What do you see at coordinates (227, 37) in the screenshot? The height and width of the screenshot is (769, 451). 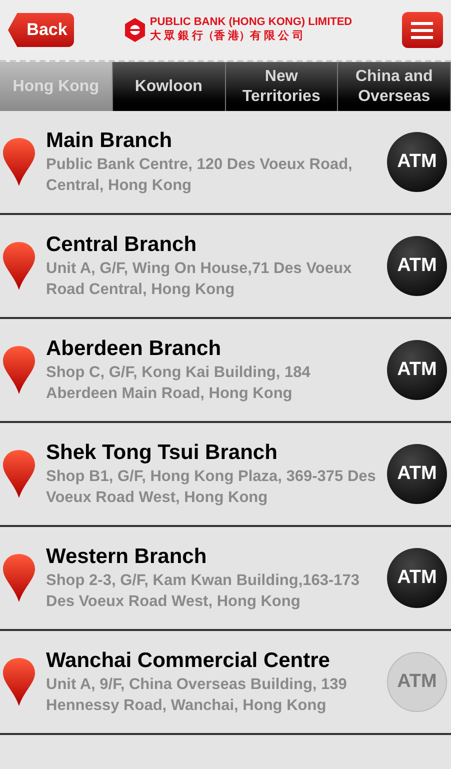 I see `bank-name-chinese: 大 眾 銀 行（香 港）有 限 公 司` at bounding box center [227, 37].